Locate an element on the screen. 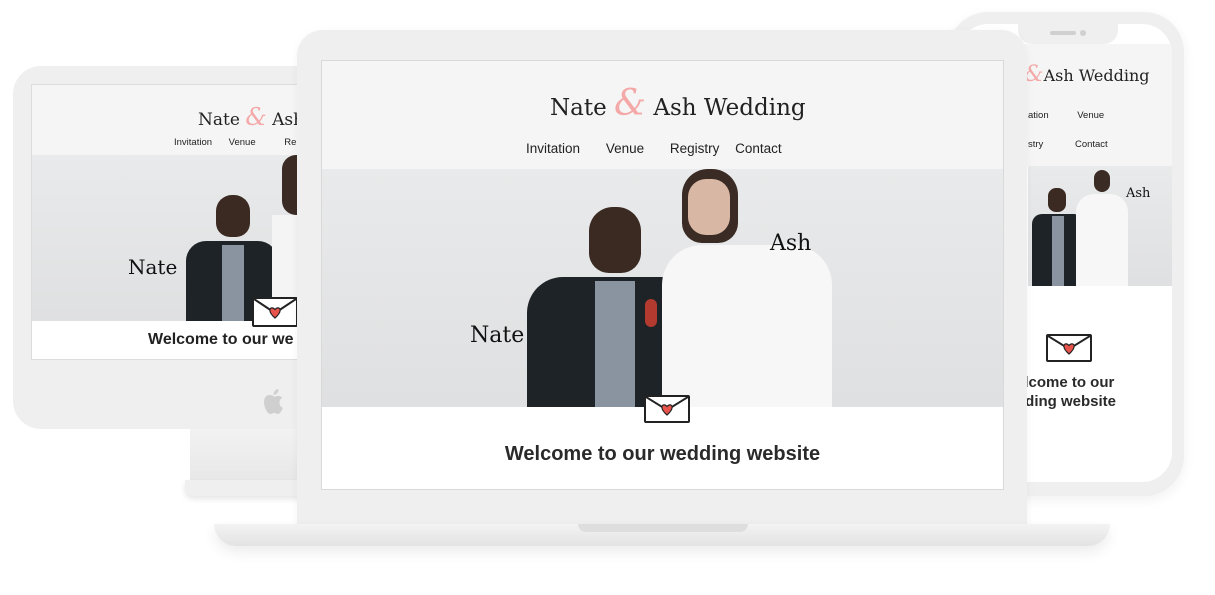  phone-notch is located at coordinates (1068, 34).